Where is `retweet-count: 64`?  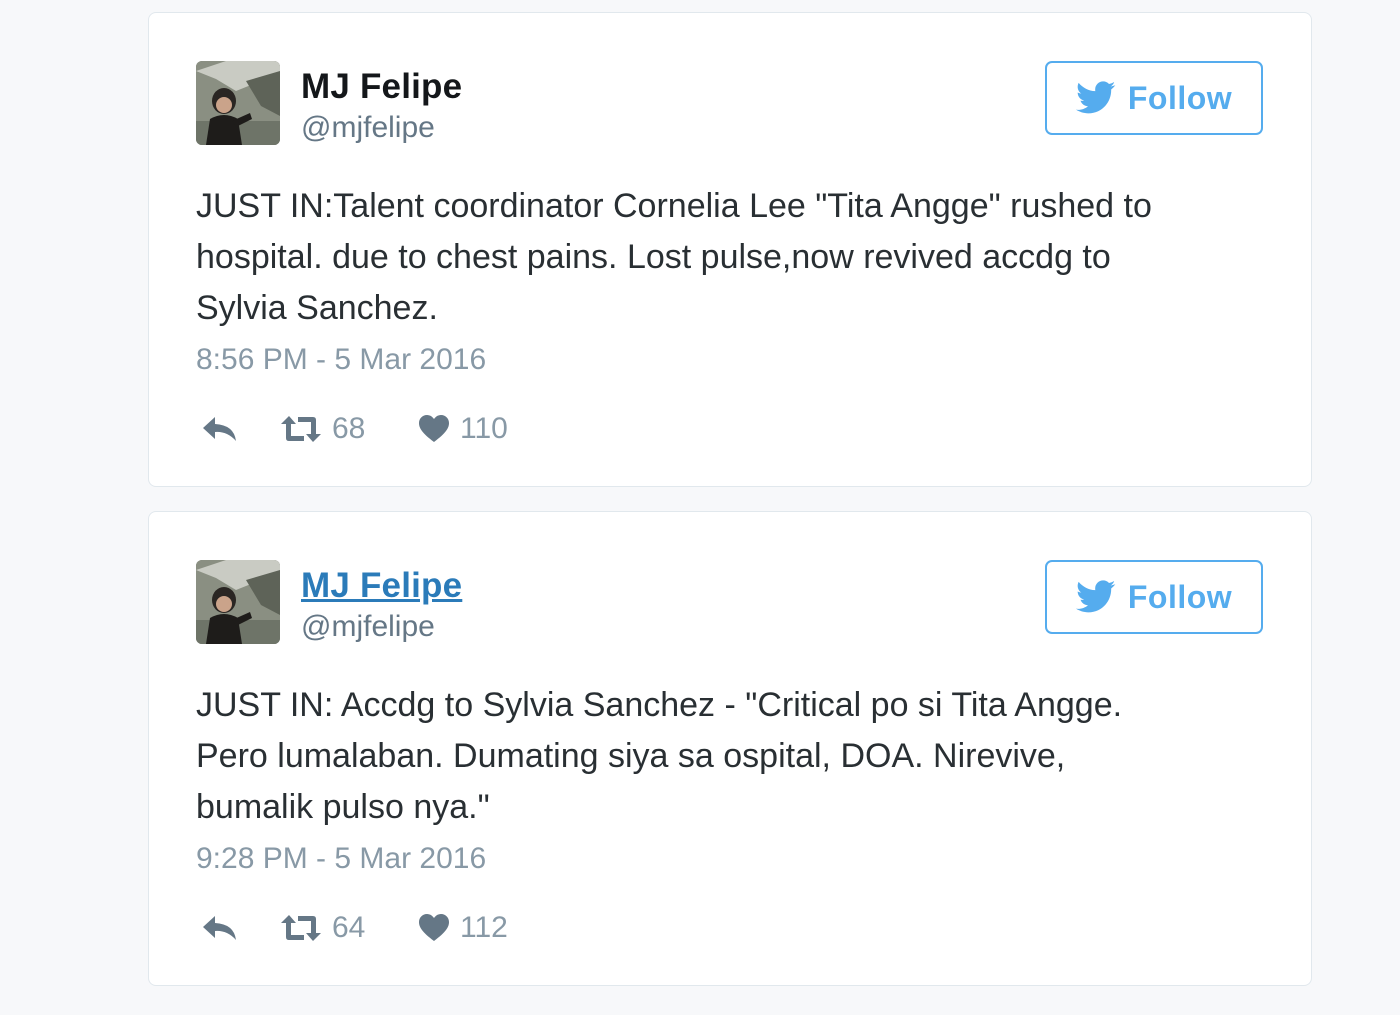 retweet-count: 64 is located at coordinates (349, 927).